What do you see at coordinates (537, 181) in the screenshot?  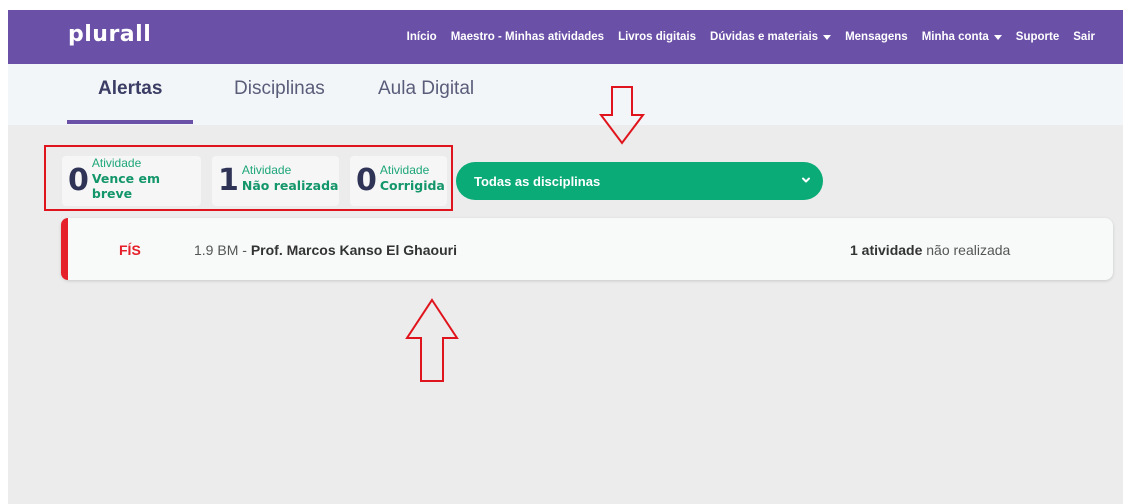 I see `dropdown-selected-label: Todas as disciplinas` at bounding box center [537, 181].